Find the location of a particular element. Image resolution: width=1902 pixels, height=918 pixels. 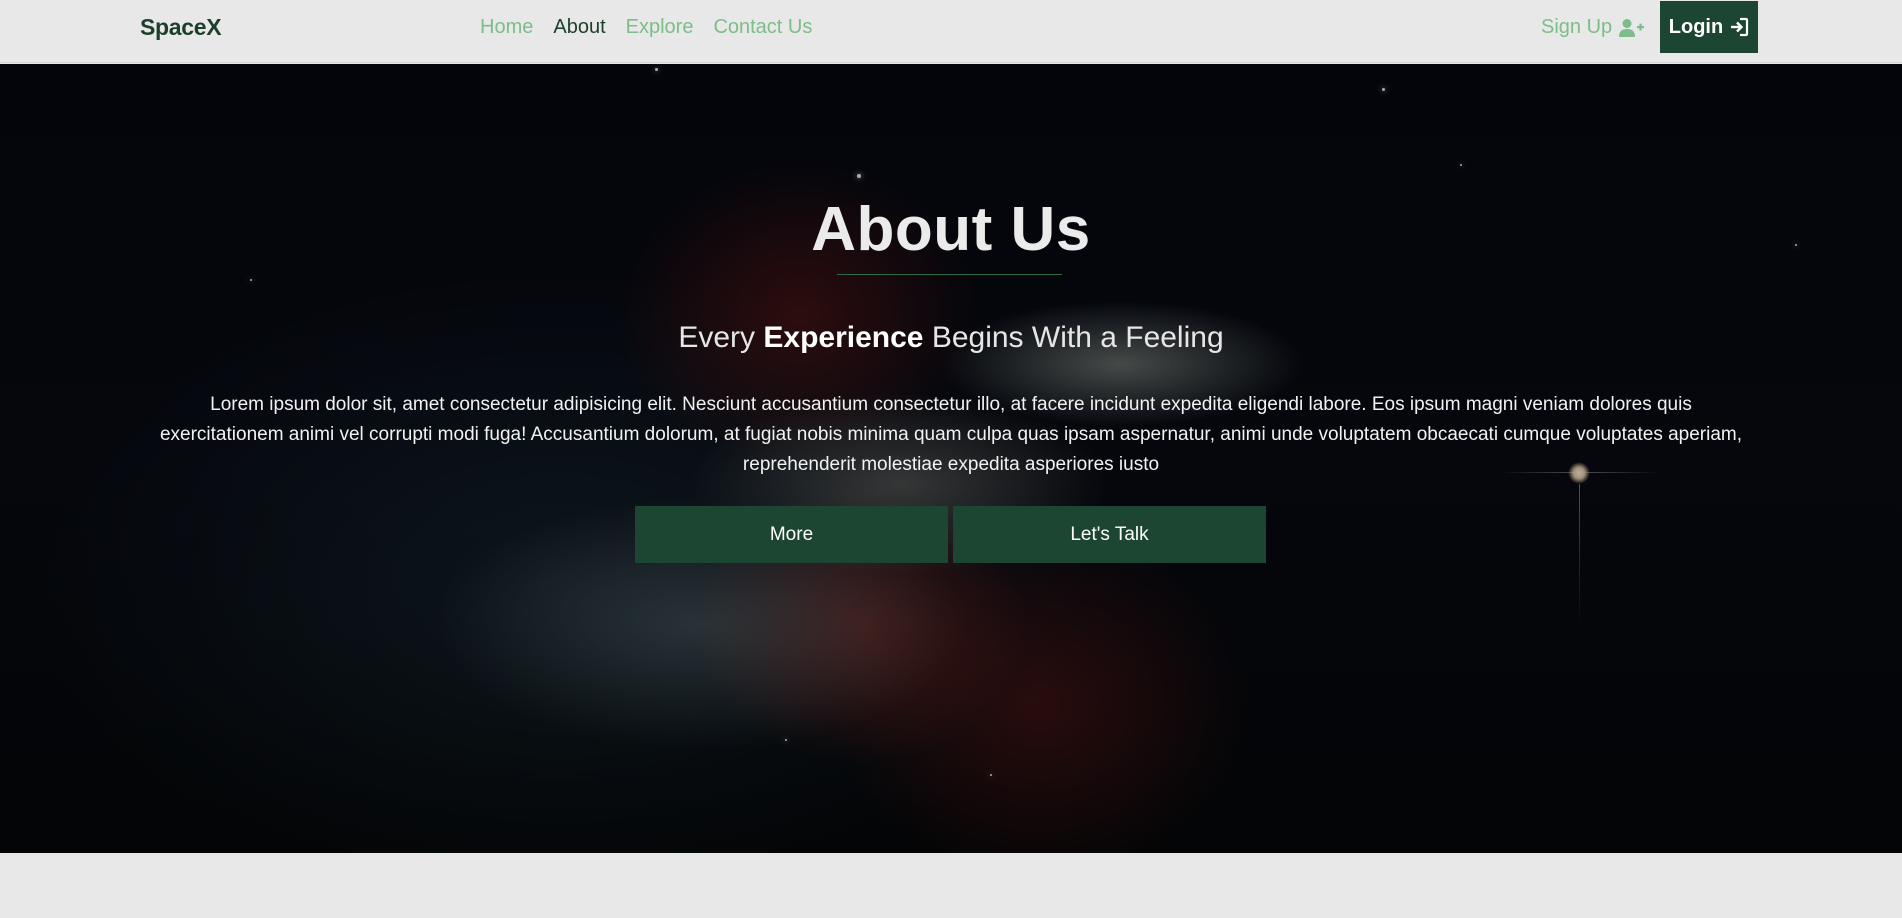

nav-links: Home About Explore Contact Us is located at coordinates (646, 27).